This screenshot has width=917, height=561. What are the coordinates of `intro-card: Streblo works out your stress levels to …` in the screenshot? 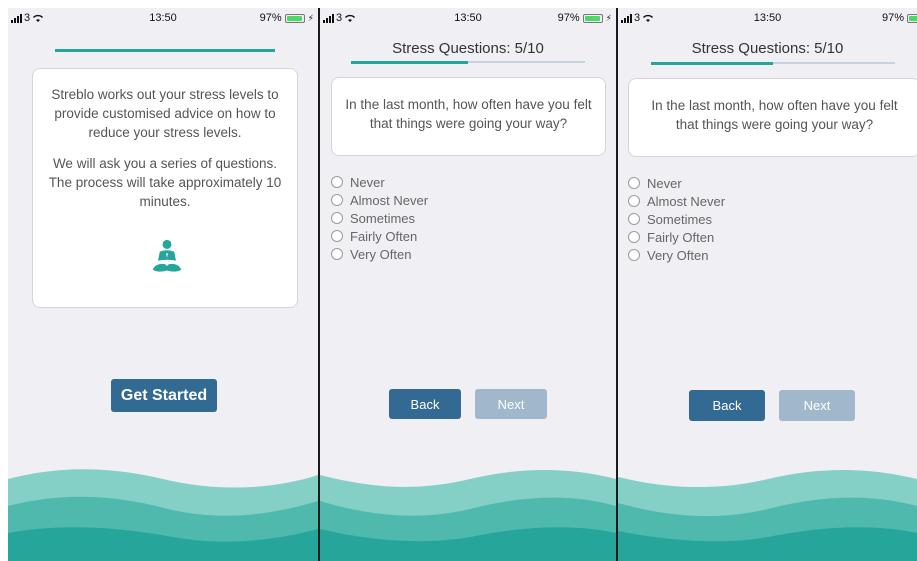 It's located at (165, 188).